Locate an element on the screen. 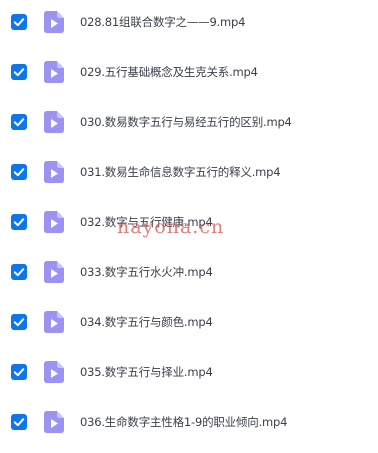  list-item: 036.生命数字主性格1-9的职业倾向.mp4 is located at coordinates (189, 422).